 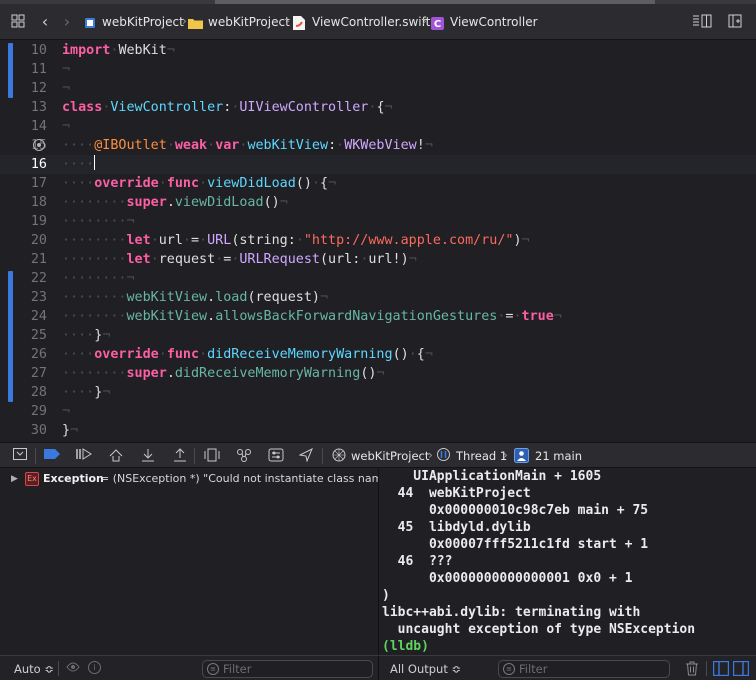 What do you see at coordinates (84, 456) in the screenshot?
I see `continue-icon` at bounding box center [84, 456].